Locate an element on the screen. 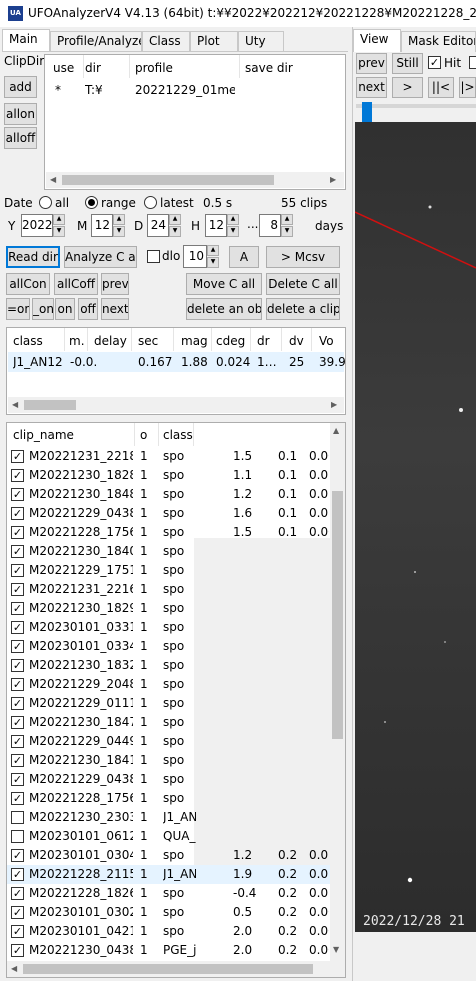 The image size is (476, 981). table-row: ✓ M20230101_0334… 1 spo is located at coordinates (171, 646).